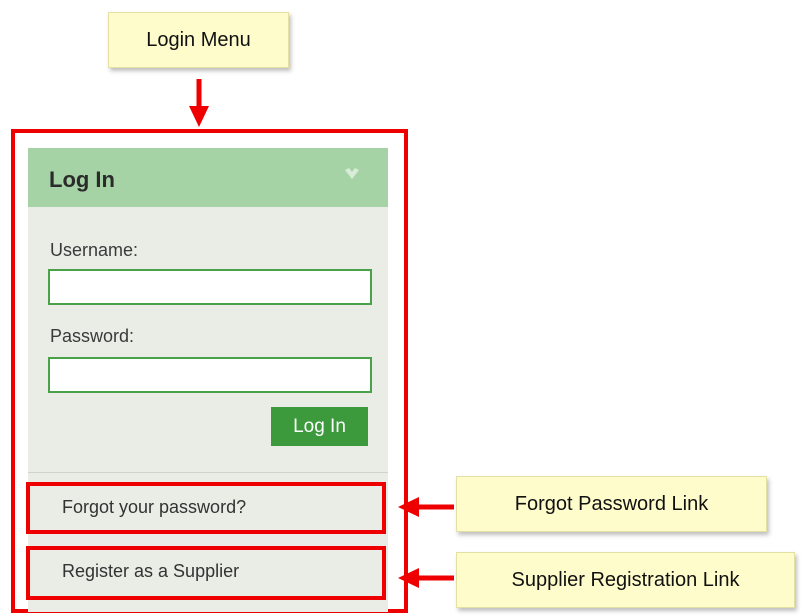 This screenshot has height=616, width=801. I want to click on password-input, so click(210, 375).